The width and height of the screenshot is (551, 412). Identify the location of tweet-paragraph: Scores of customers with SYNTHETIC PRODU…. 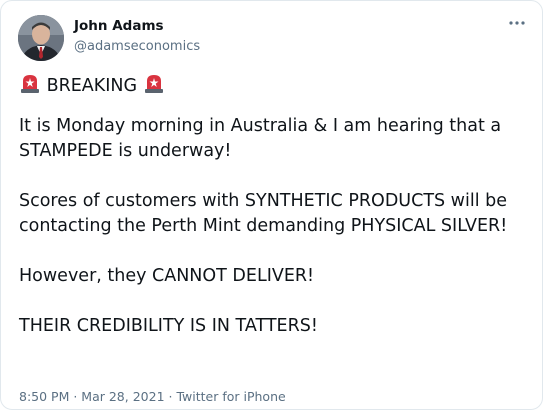
(263, 213).